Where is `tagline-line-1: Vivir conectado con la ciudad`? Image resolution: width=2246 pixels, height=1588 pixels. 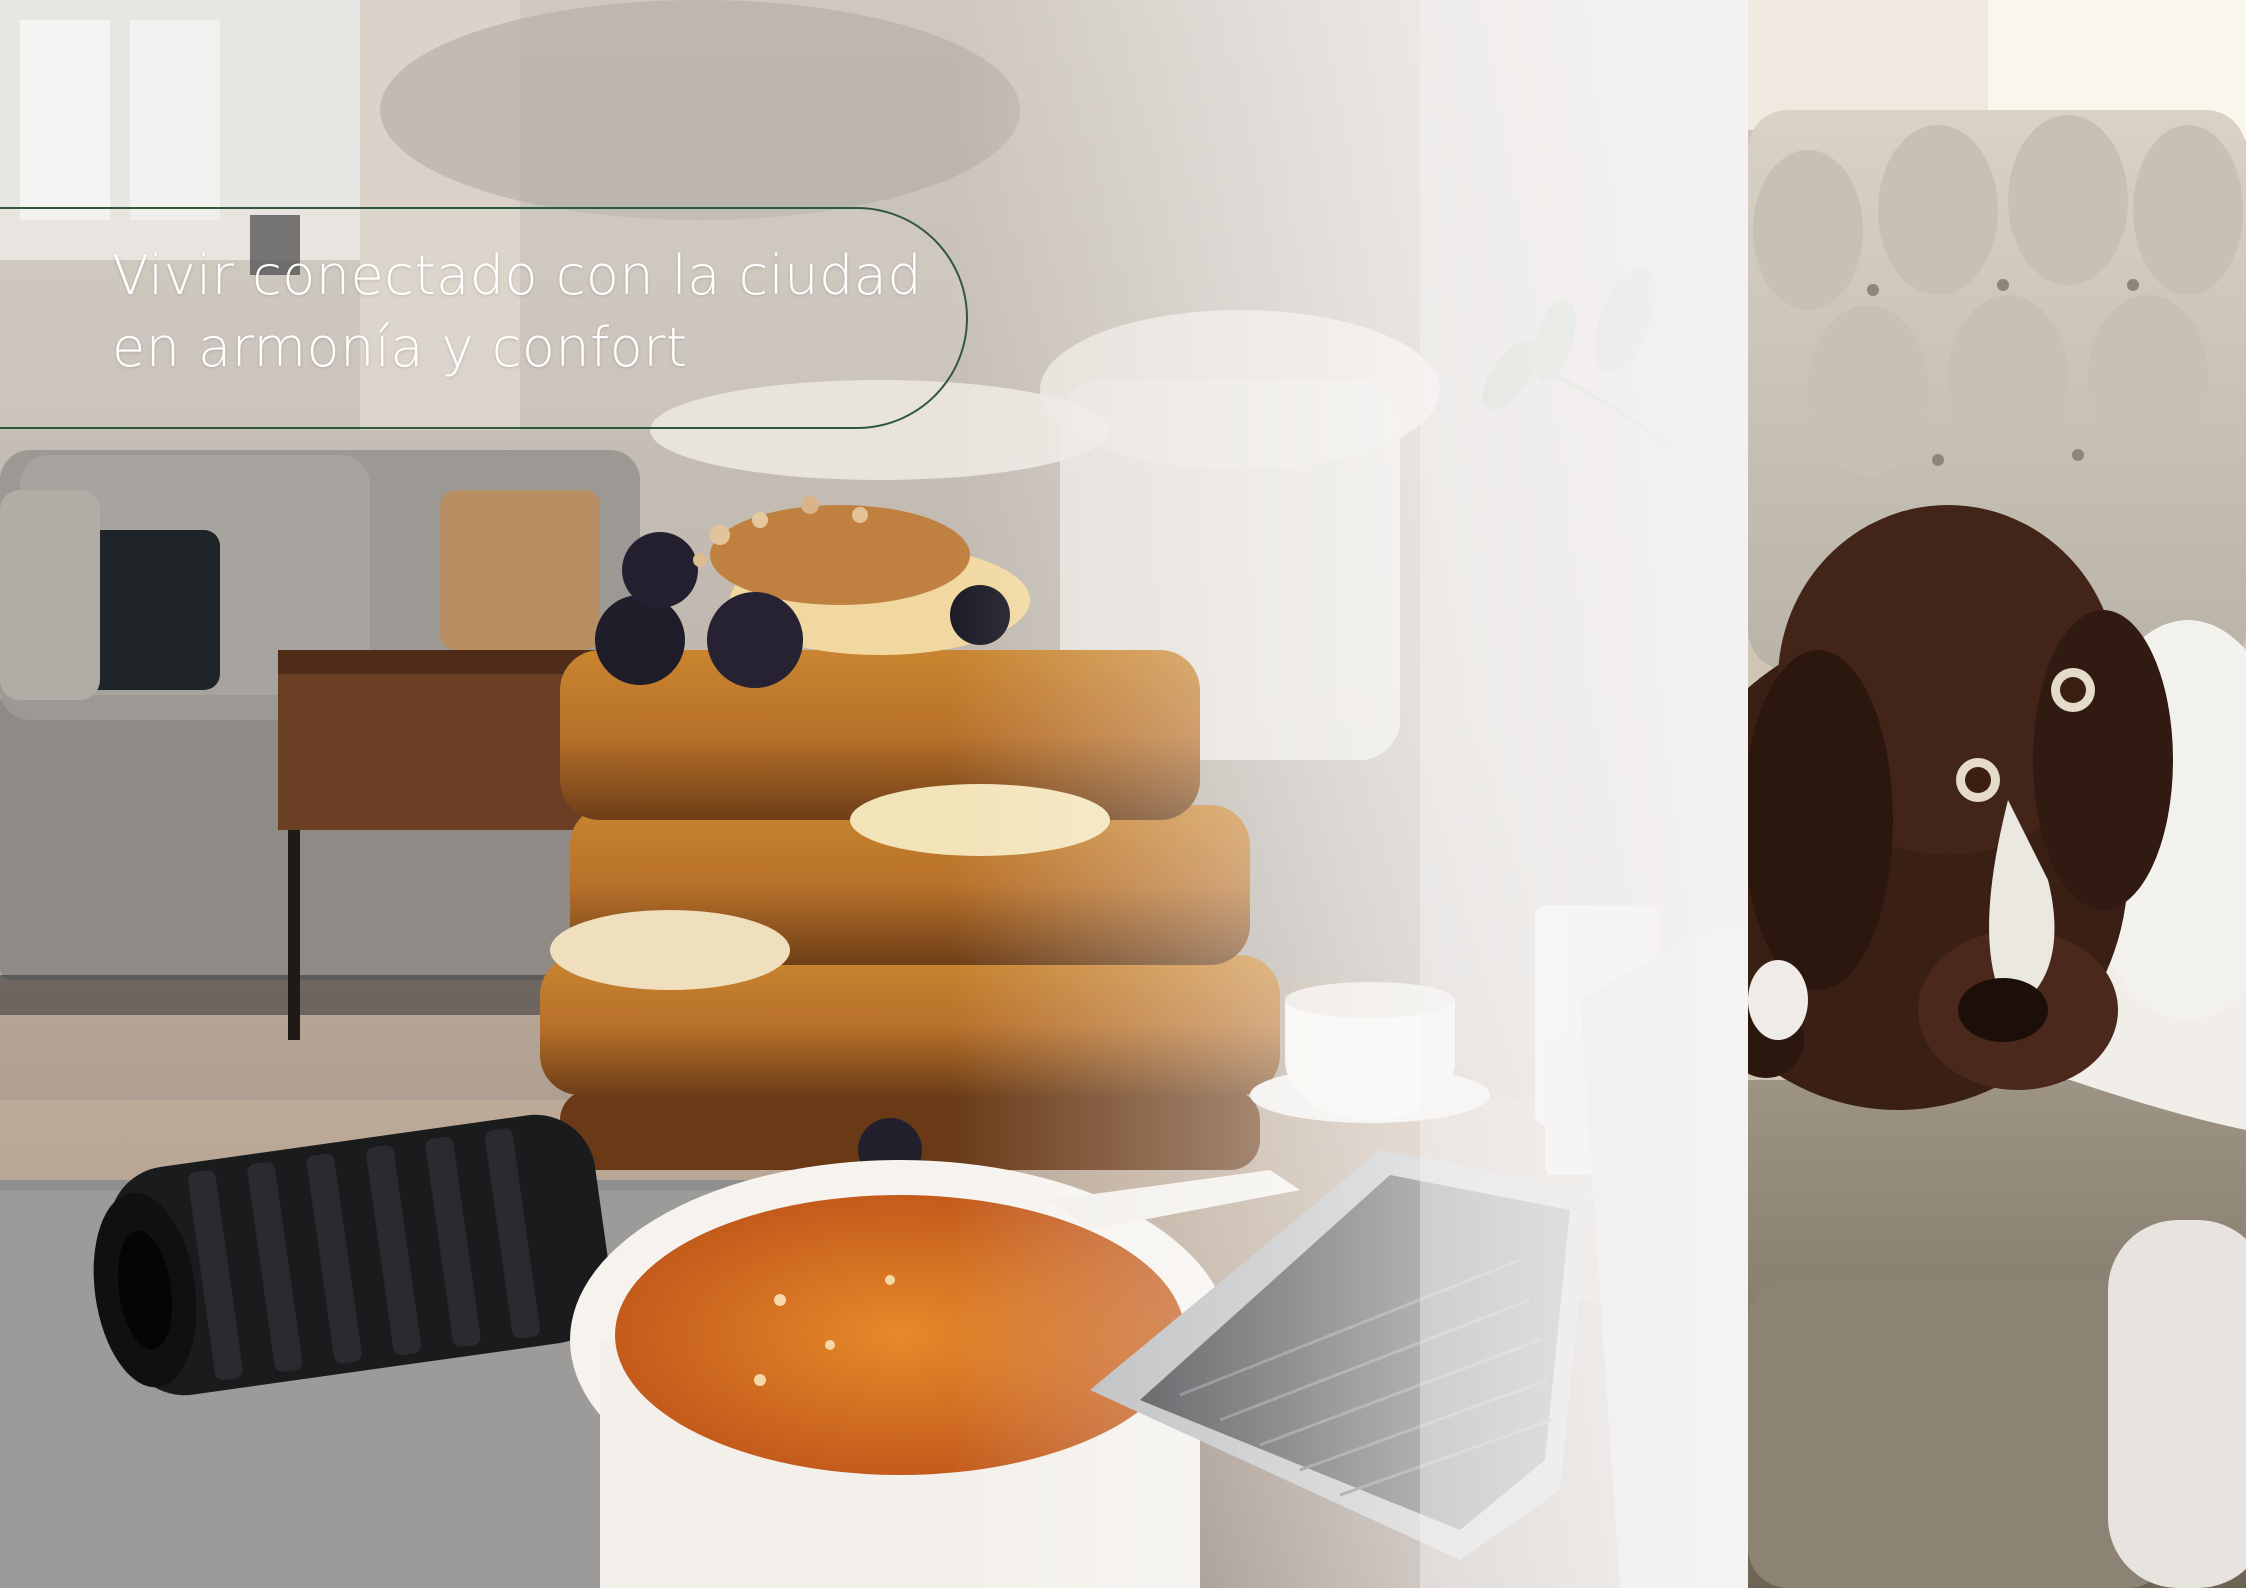
tagline-line-1: Vivir conectado con la ciudad is located at coordinates (517, 275).